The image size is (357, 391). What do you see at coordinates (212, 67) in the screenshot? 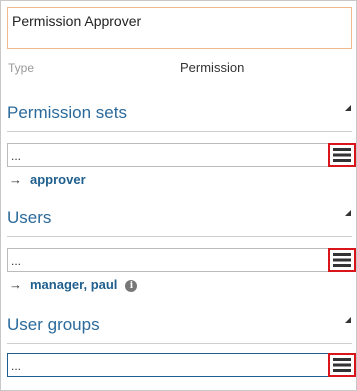
I see `type-value: Permission` at bounding box center [212, 67].